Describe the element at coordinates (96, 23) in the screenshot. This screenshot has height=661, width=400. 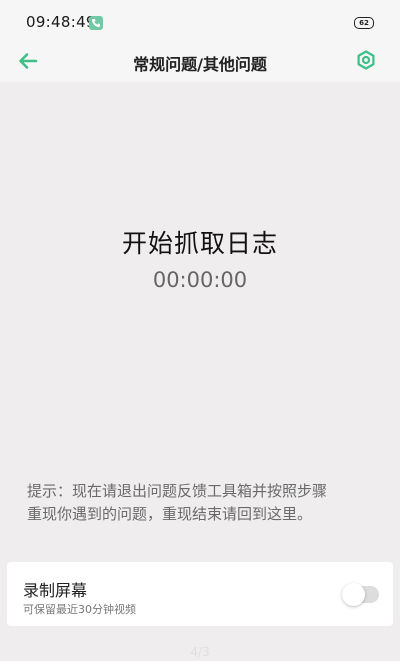
I see `phone-icon` at that location.